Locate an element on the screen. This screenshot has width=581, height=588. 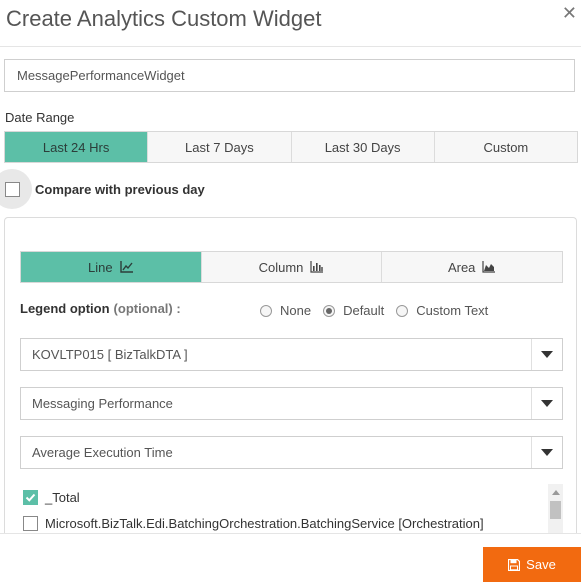
legend-radio-custom-text: Custom Text is located at coordinates (442, 310).